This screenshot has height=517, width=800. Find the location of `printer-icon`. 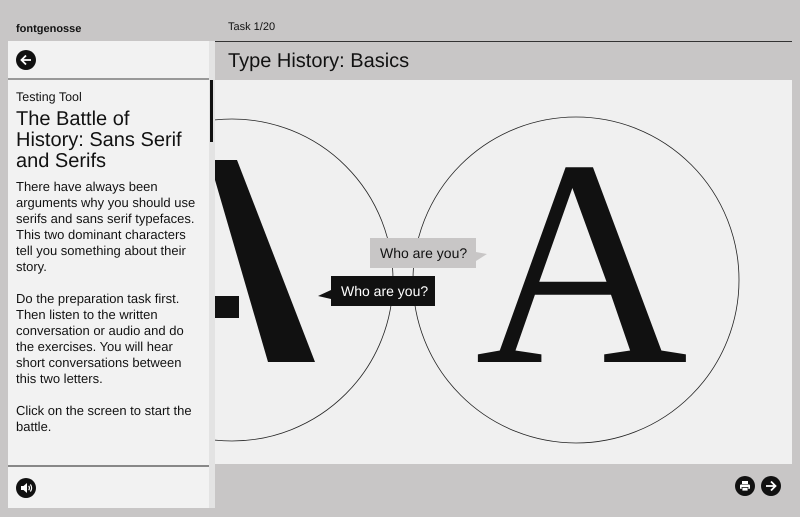

printer-icon is located at coordinates (745, 486).